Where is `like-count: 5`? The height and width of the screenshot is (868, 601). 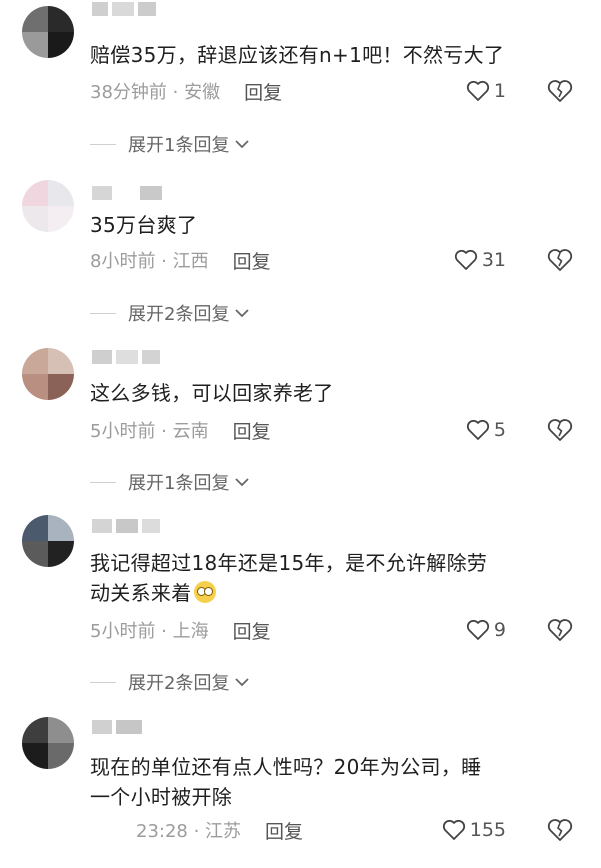 like-count: 5 is located at coordinates (499, 430).